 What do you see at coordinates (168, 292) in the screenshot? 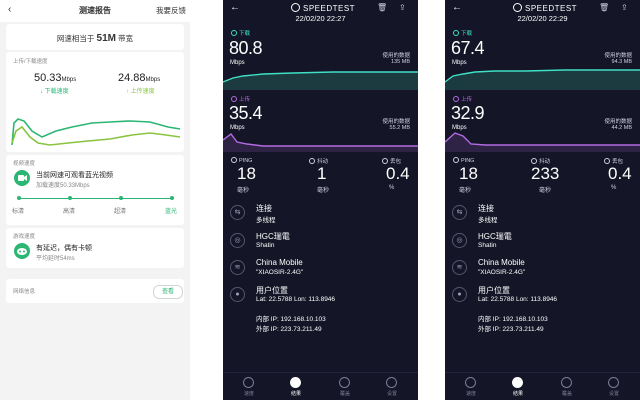
I see `view-network-button: 查看` at bounding box center [168, 292].